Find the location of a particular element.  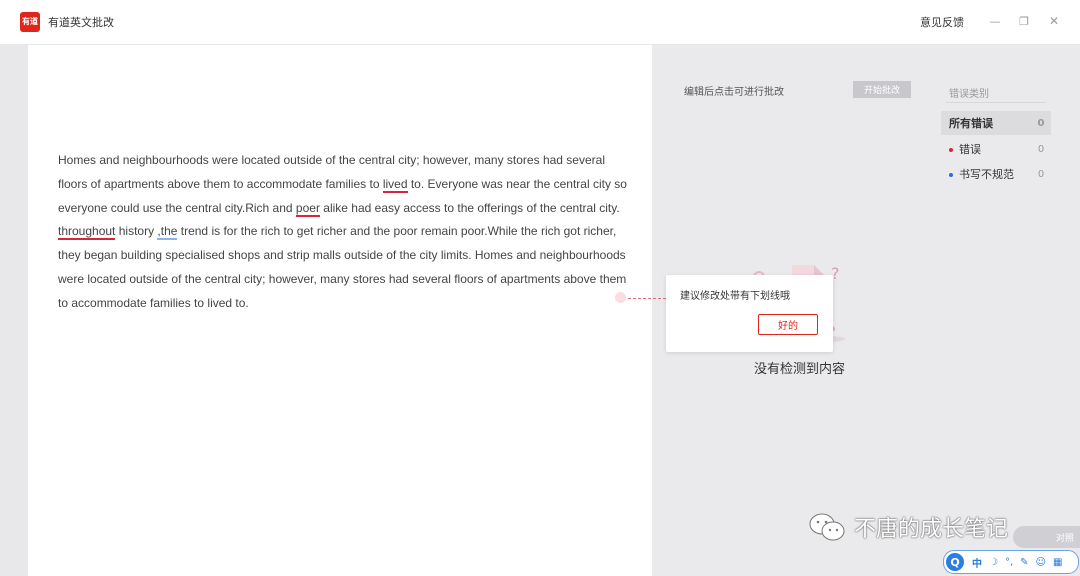

category-nonstandard: 书写不规范 0 is located at coordinates (996, 174).